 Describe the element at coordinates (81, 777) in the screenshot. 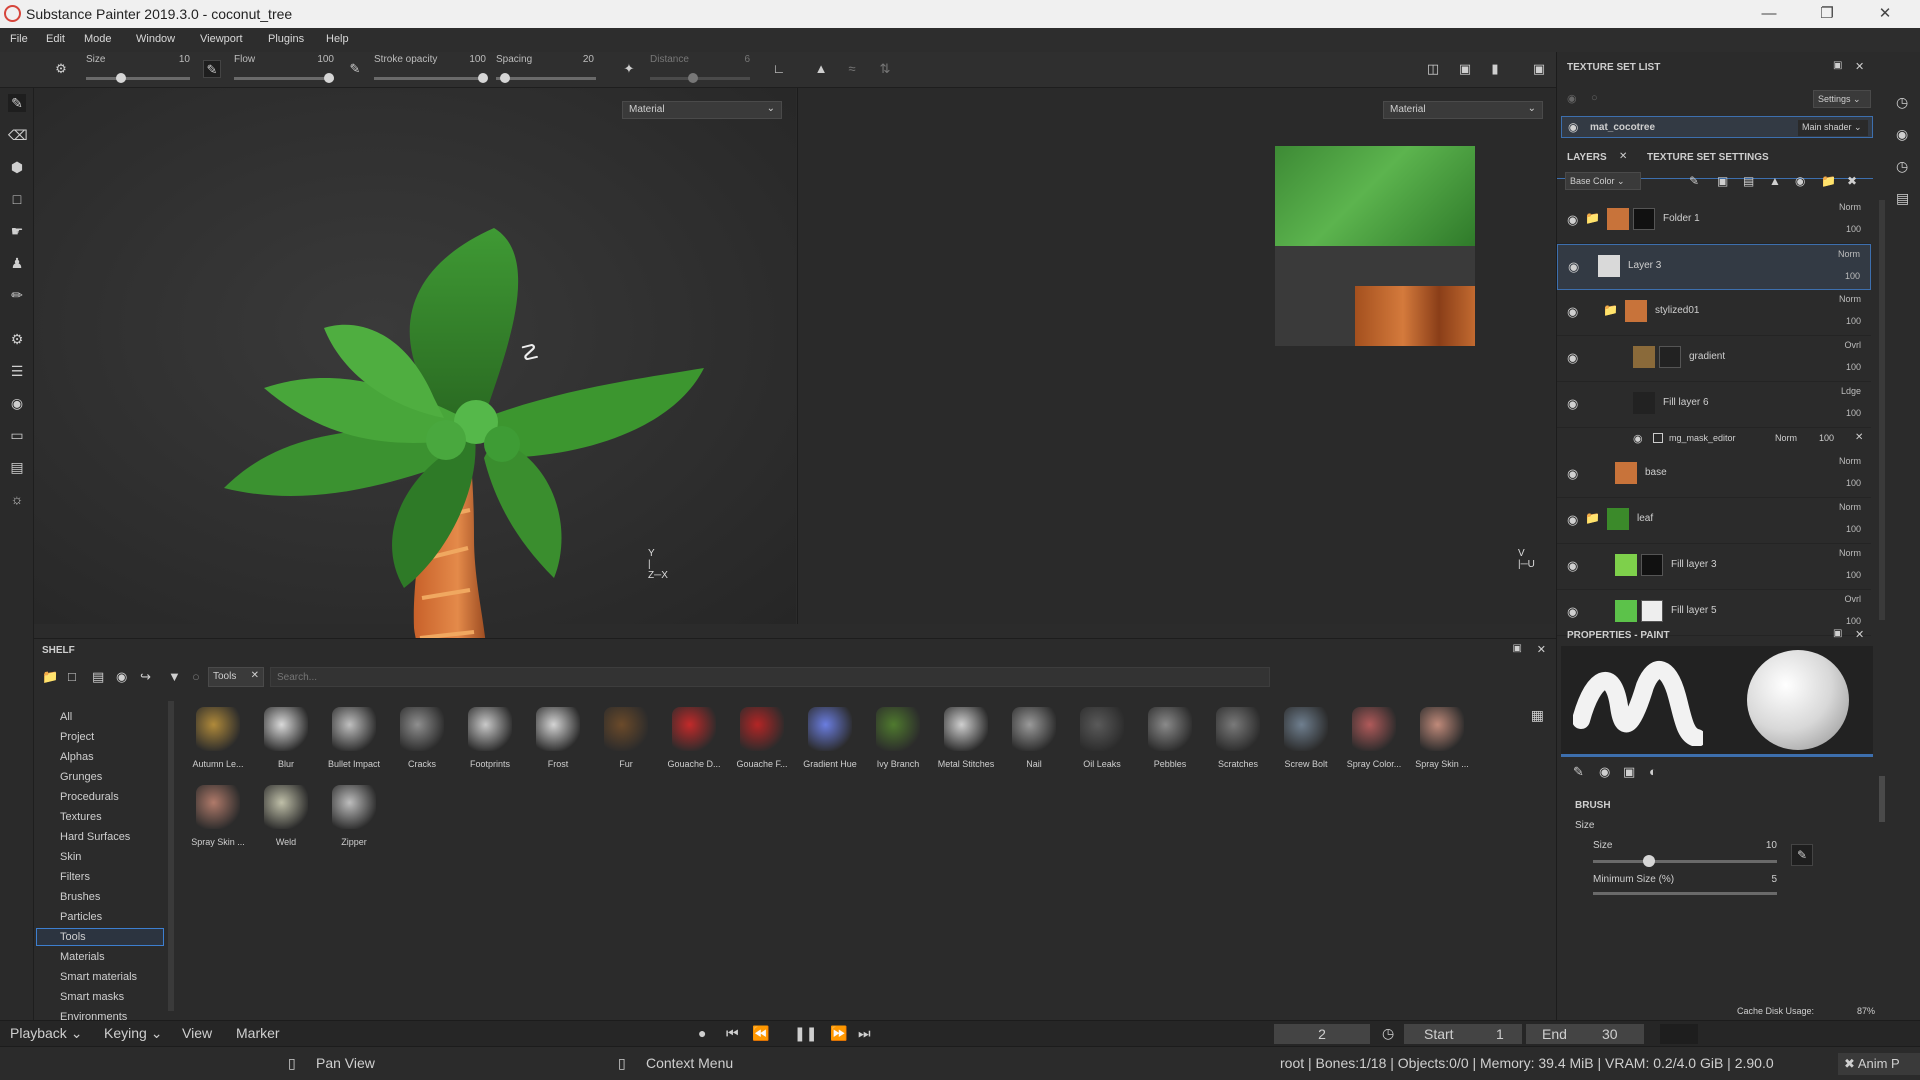

I see `shelf-category-grunges: Grunges` at that location.